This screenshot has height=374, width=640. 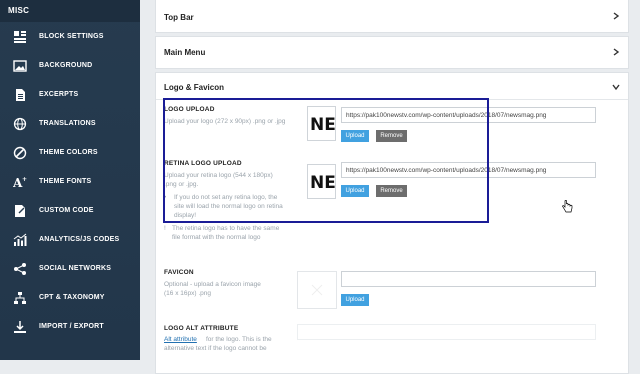 I want to click on sidebar-item-label: BACKGROUND, so click(x=66, y=65).